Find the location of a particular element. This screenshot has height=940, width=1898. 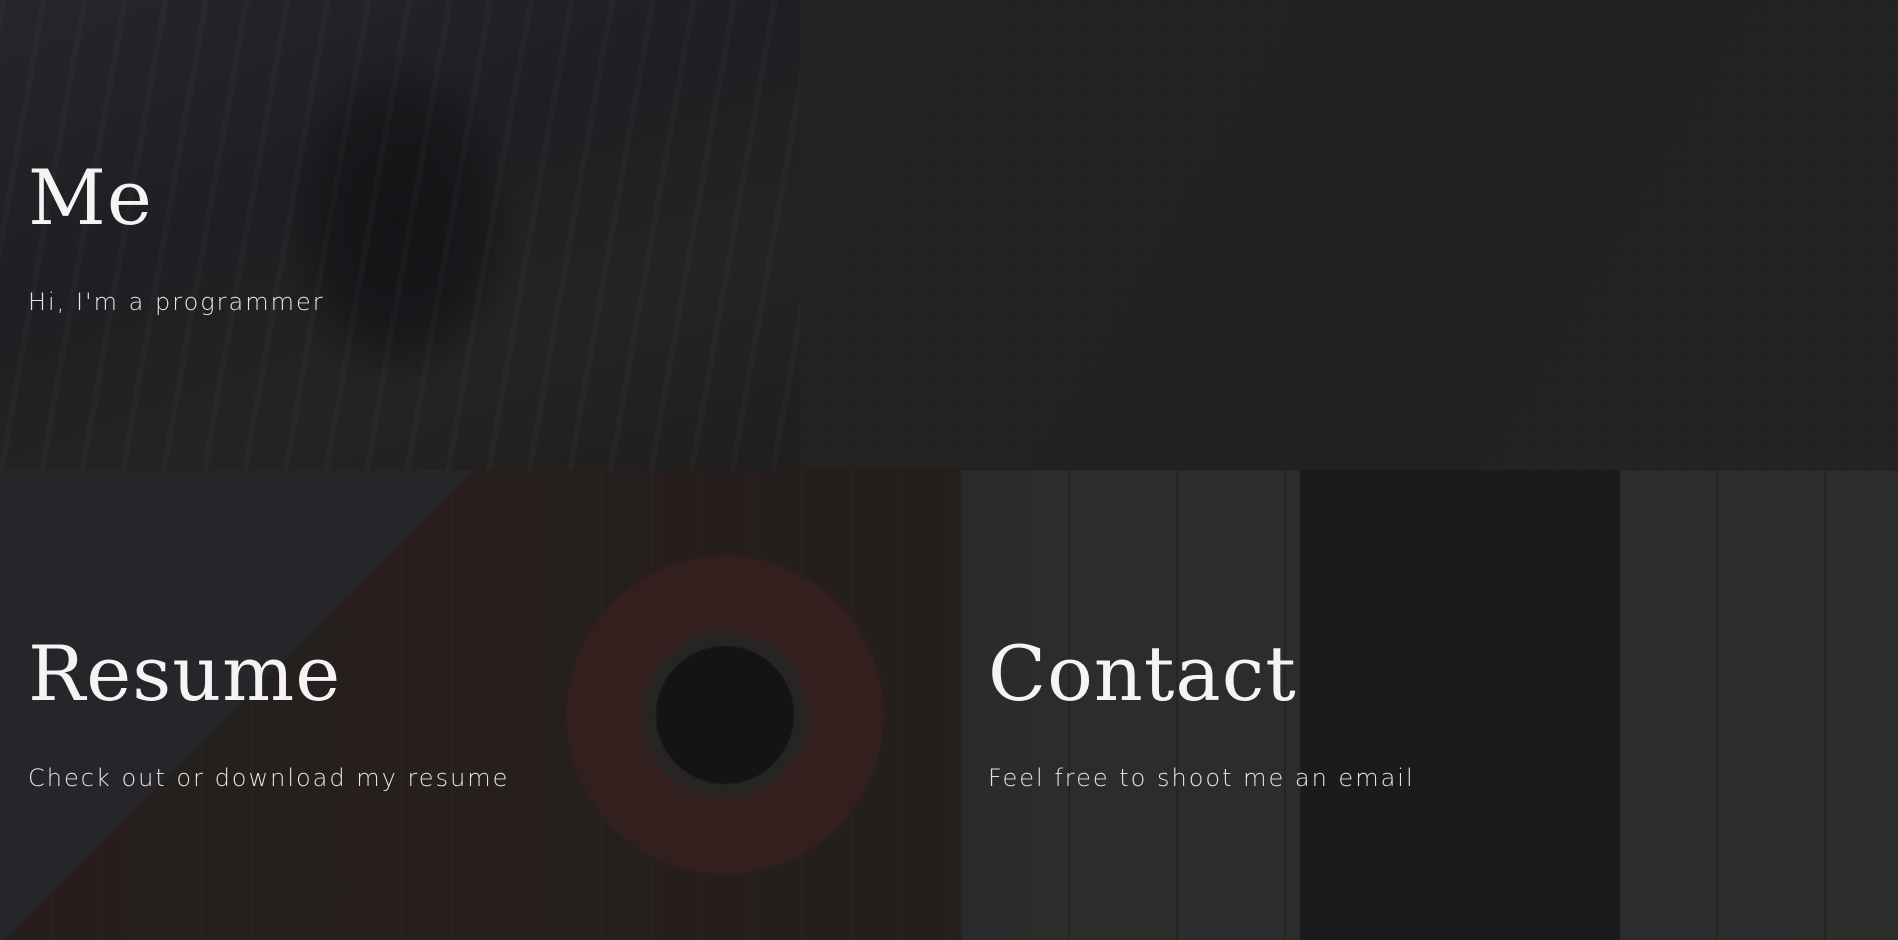

resume-subtitle: Check out or download my resume is located at coordinates (269, 778).